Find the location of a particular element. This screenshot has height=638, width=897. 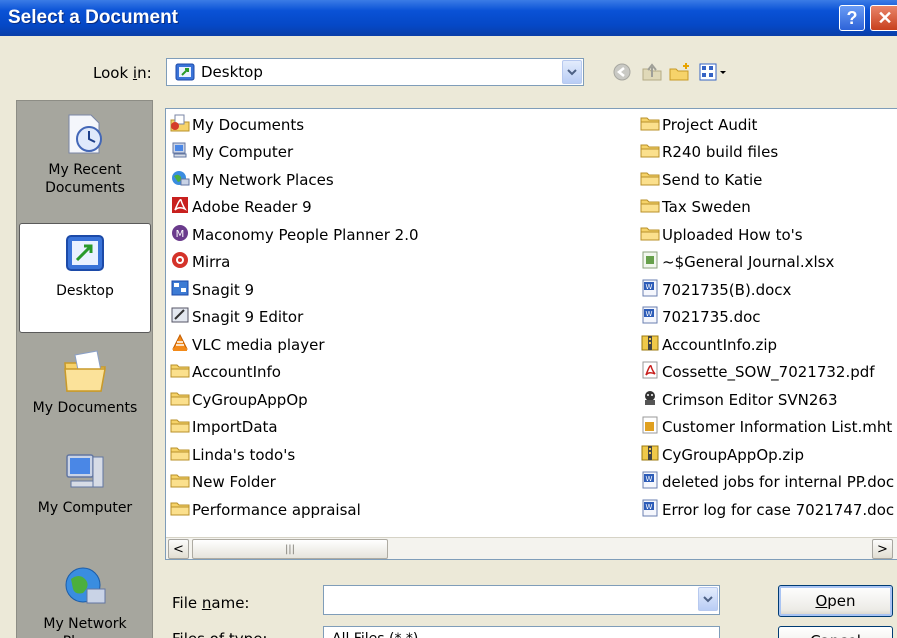

file-list-item: W Error log for case 7021747.doc is located at coordinates (767, 510).